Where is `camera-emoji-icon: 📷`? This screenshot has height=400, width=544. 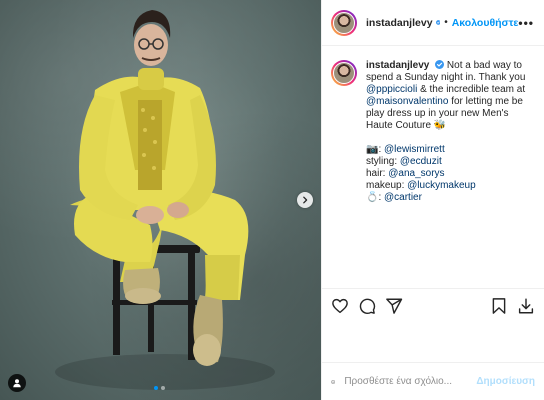 camera-emoji-icon: 📷 is located at coordinates (372, 149).